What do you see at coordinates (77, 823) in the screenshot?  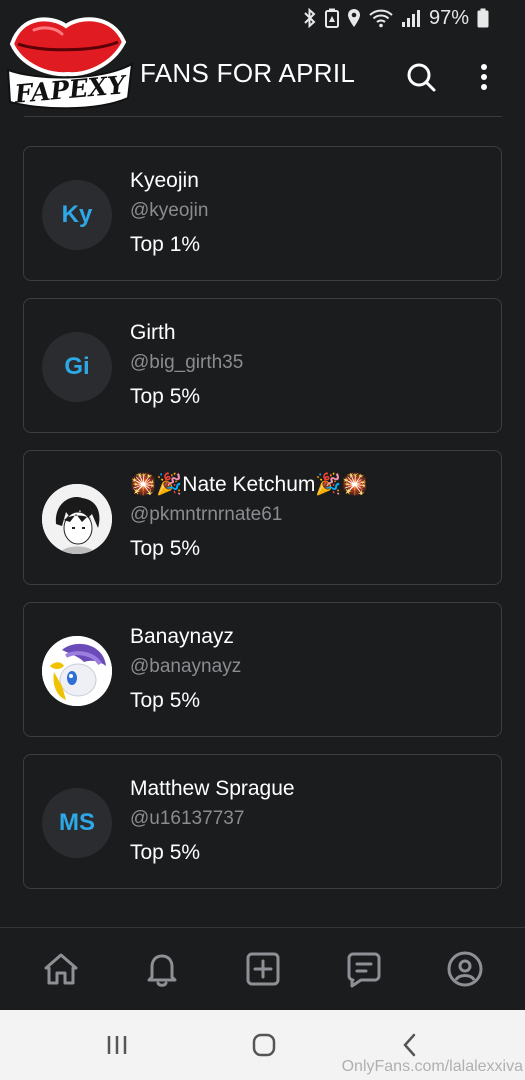 I see `avatar: MS` at bounding box center [77, 823].